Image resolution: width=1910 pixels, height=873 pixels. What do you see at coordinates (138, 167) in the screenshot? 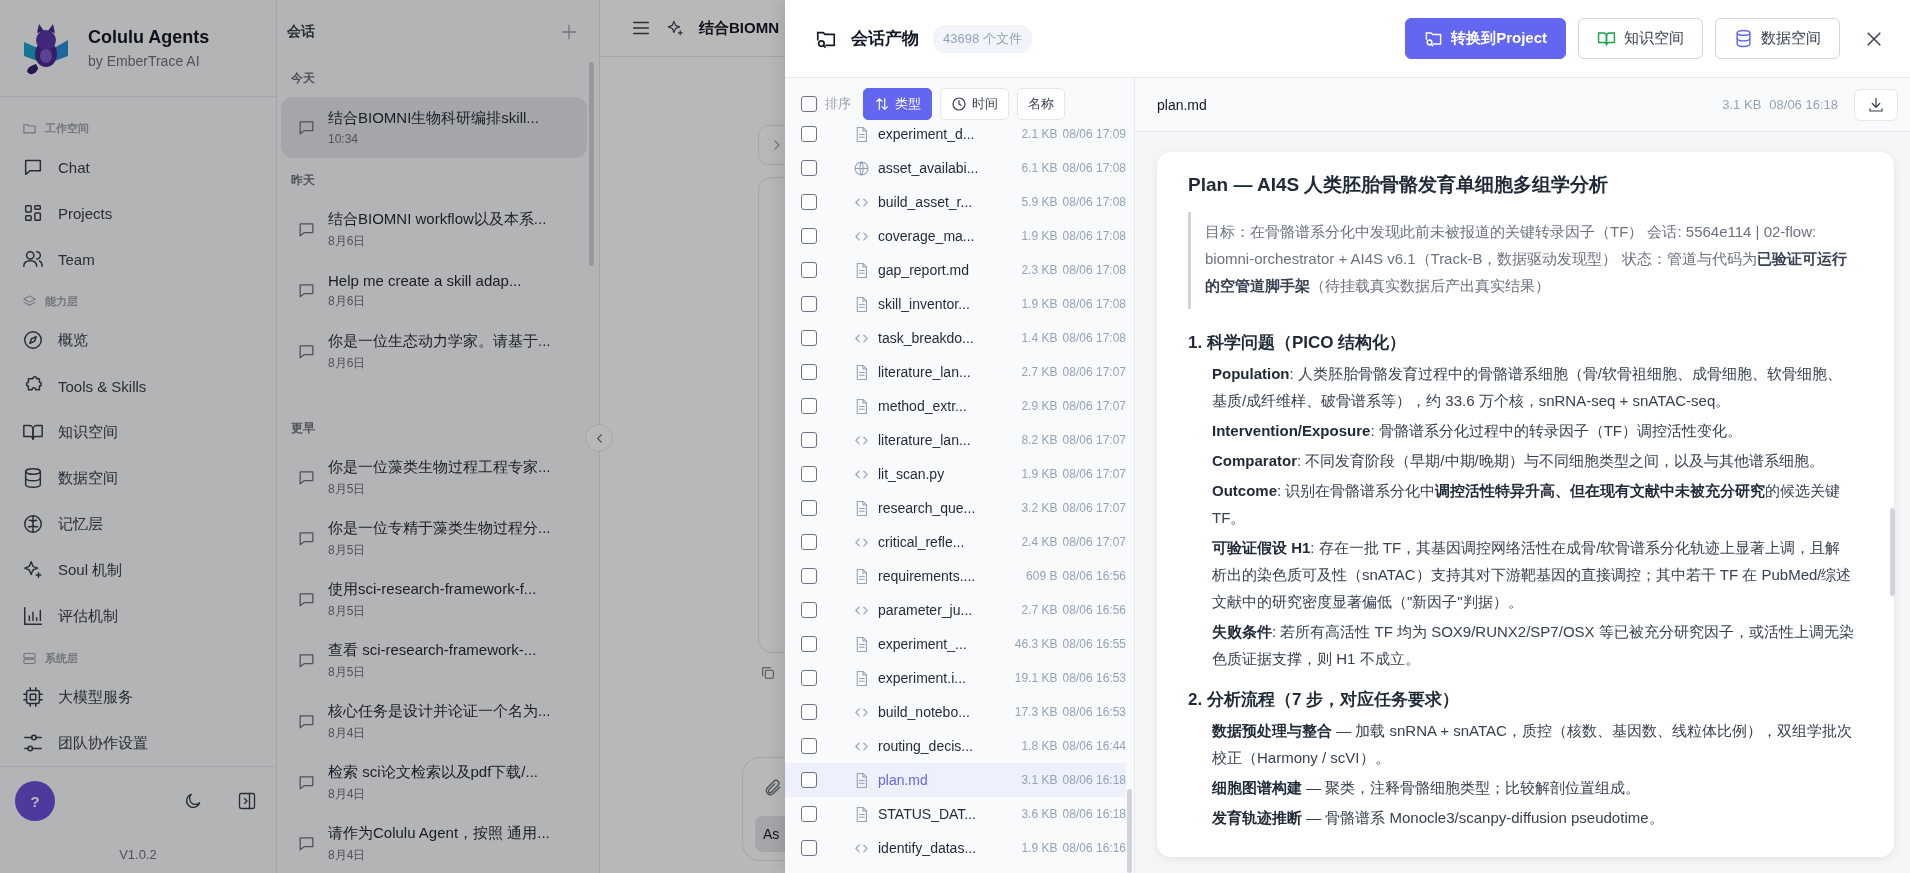
I see `nav-item: Chat` at bounding box center [138, 167].